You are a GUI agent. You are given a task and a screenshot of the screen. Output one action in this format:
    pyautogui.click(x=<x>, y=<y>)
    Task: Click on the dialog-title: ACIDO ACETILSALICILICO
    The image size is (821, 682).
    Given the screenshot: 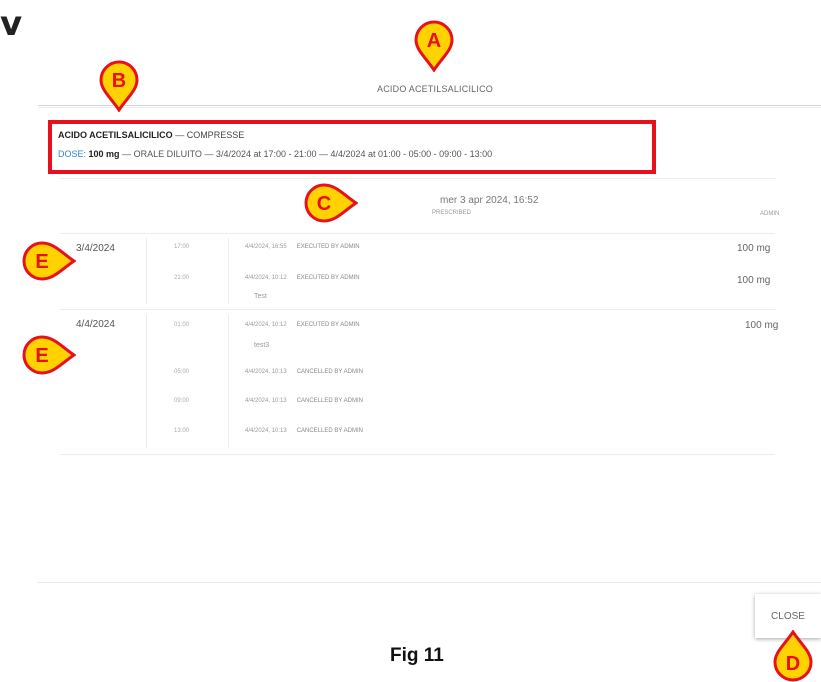 What is the action you would take?
    pyautogui.click(x=435, y=89)
    